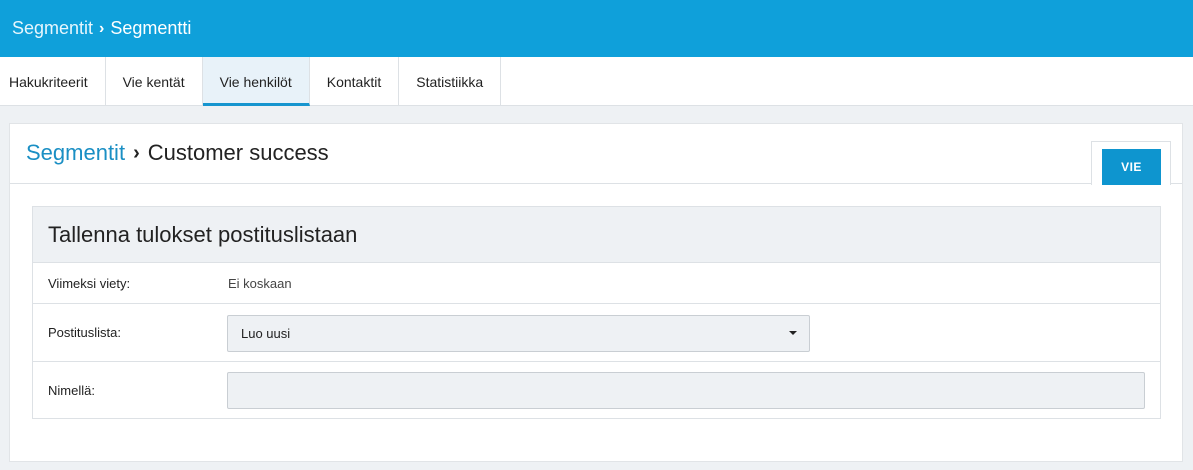 This screenshot has height=470, width=1193. What do you see at coordinates (71, 390) in the screenshot?
I see `name-label: Nimellä:` at bounding box center [71, 390].